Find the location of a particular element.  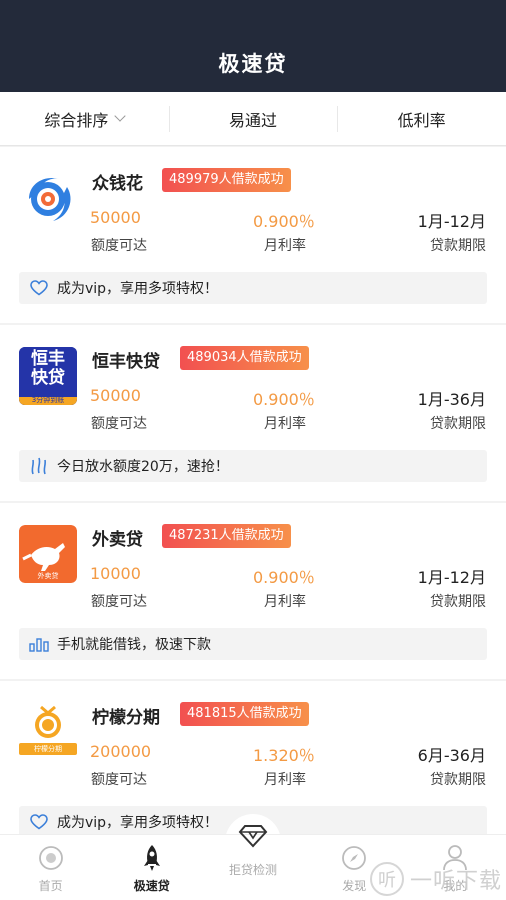

filter-sort: 综合排序 is located at coordinates (84, 118).